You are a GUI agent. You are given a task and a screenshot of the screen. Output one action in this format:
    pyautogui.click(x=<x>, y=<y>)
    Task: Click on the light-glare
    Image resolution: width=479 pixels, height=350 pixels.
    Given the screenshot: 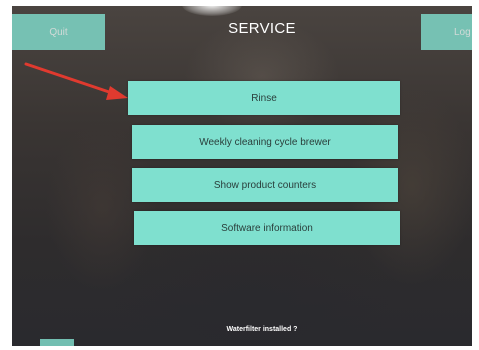 What is the action you would take?
    pyautogui.click(x=212, y=11)
    